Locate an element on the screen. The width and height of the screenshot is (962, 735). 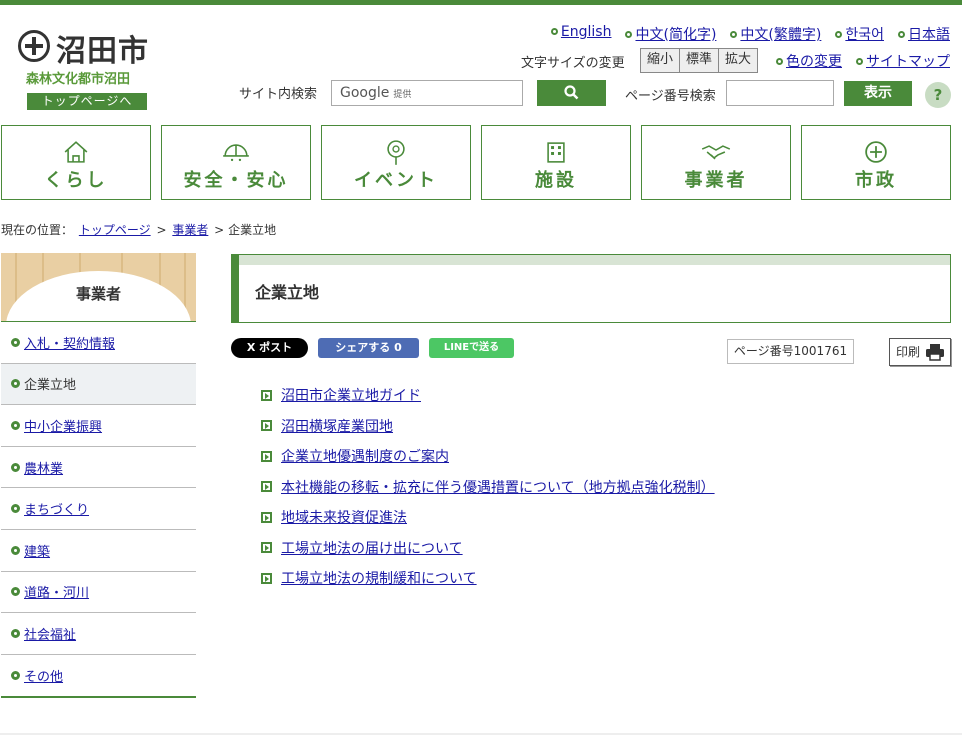
gnav-event: イベント is located at coordinates (396, 162).